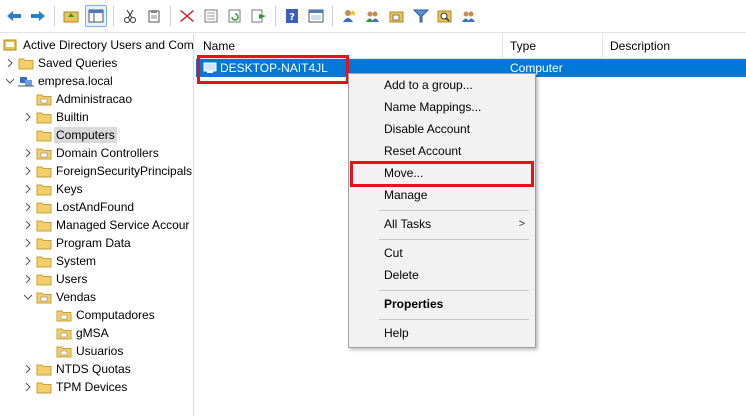  Describe the element at coordinates (84, 99) in the screenshot. I see `tree-item-administracao: Administracao` at that location.